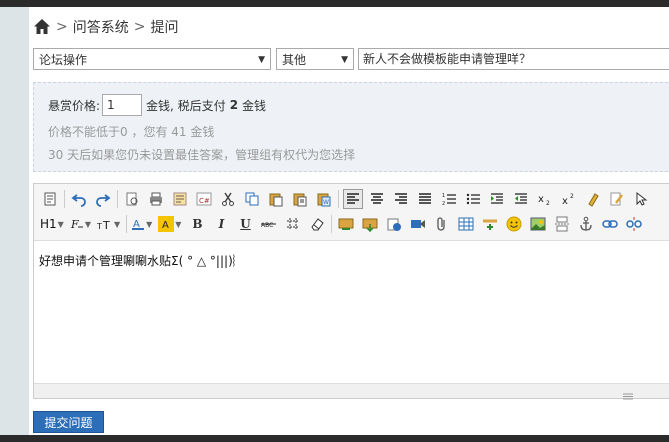  I want to click on breadcrumb-ask: 提问, so click(164, 28).